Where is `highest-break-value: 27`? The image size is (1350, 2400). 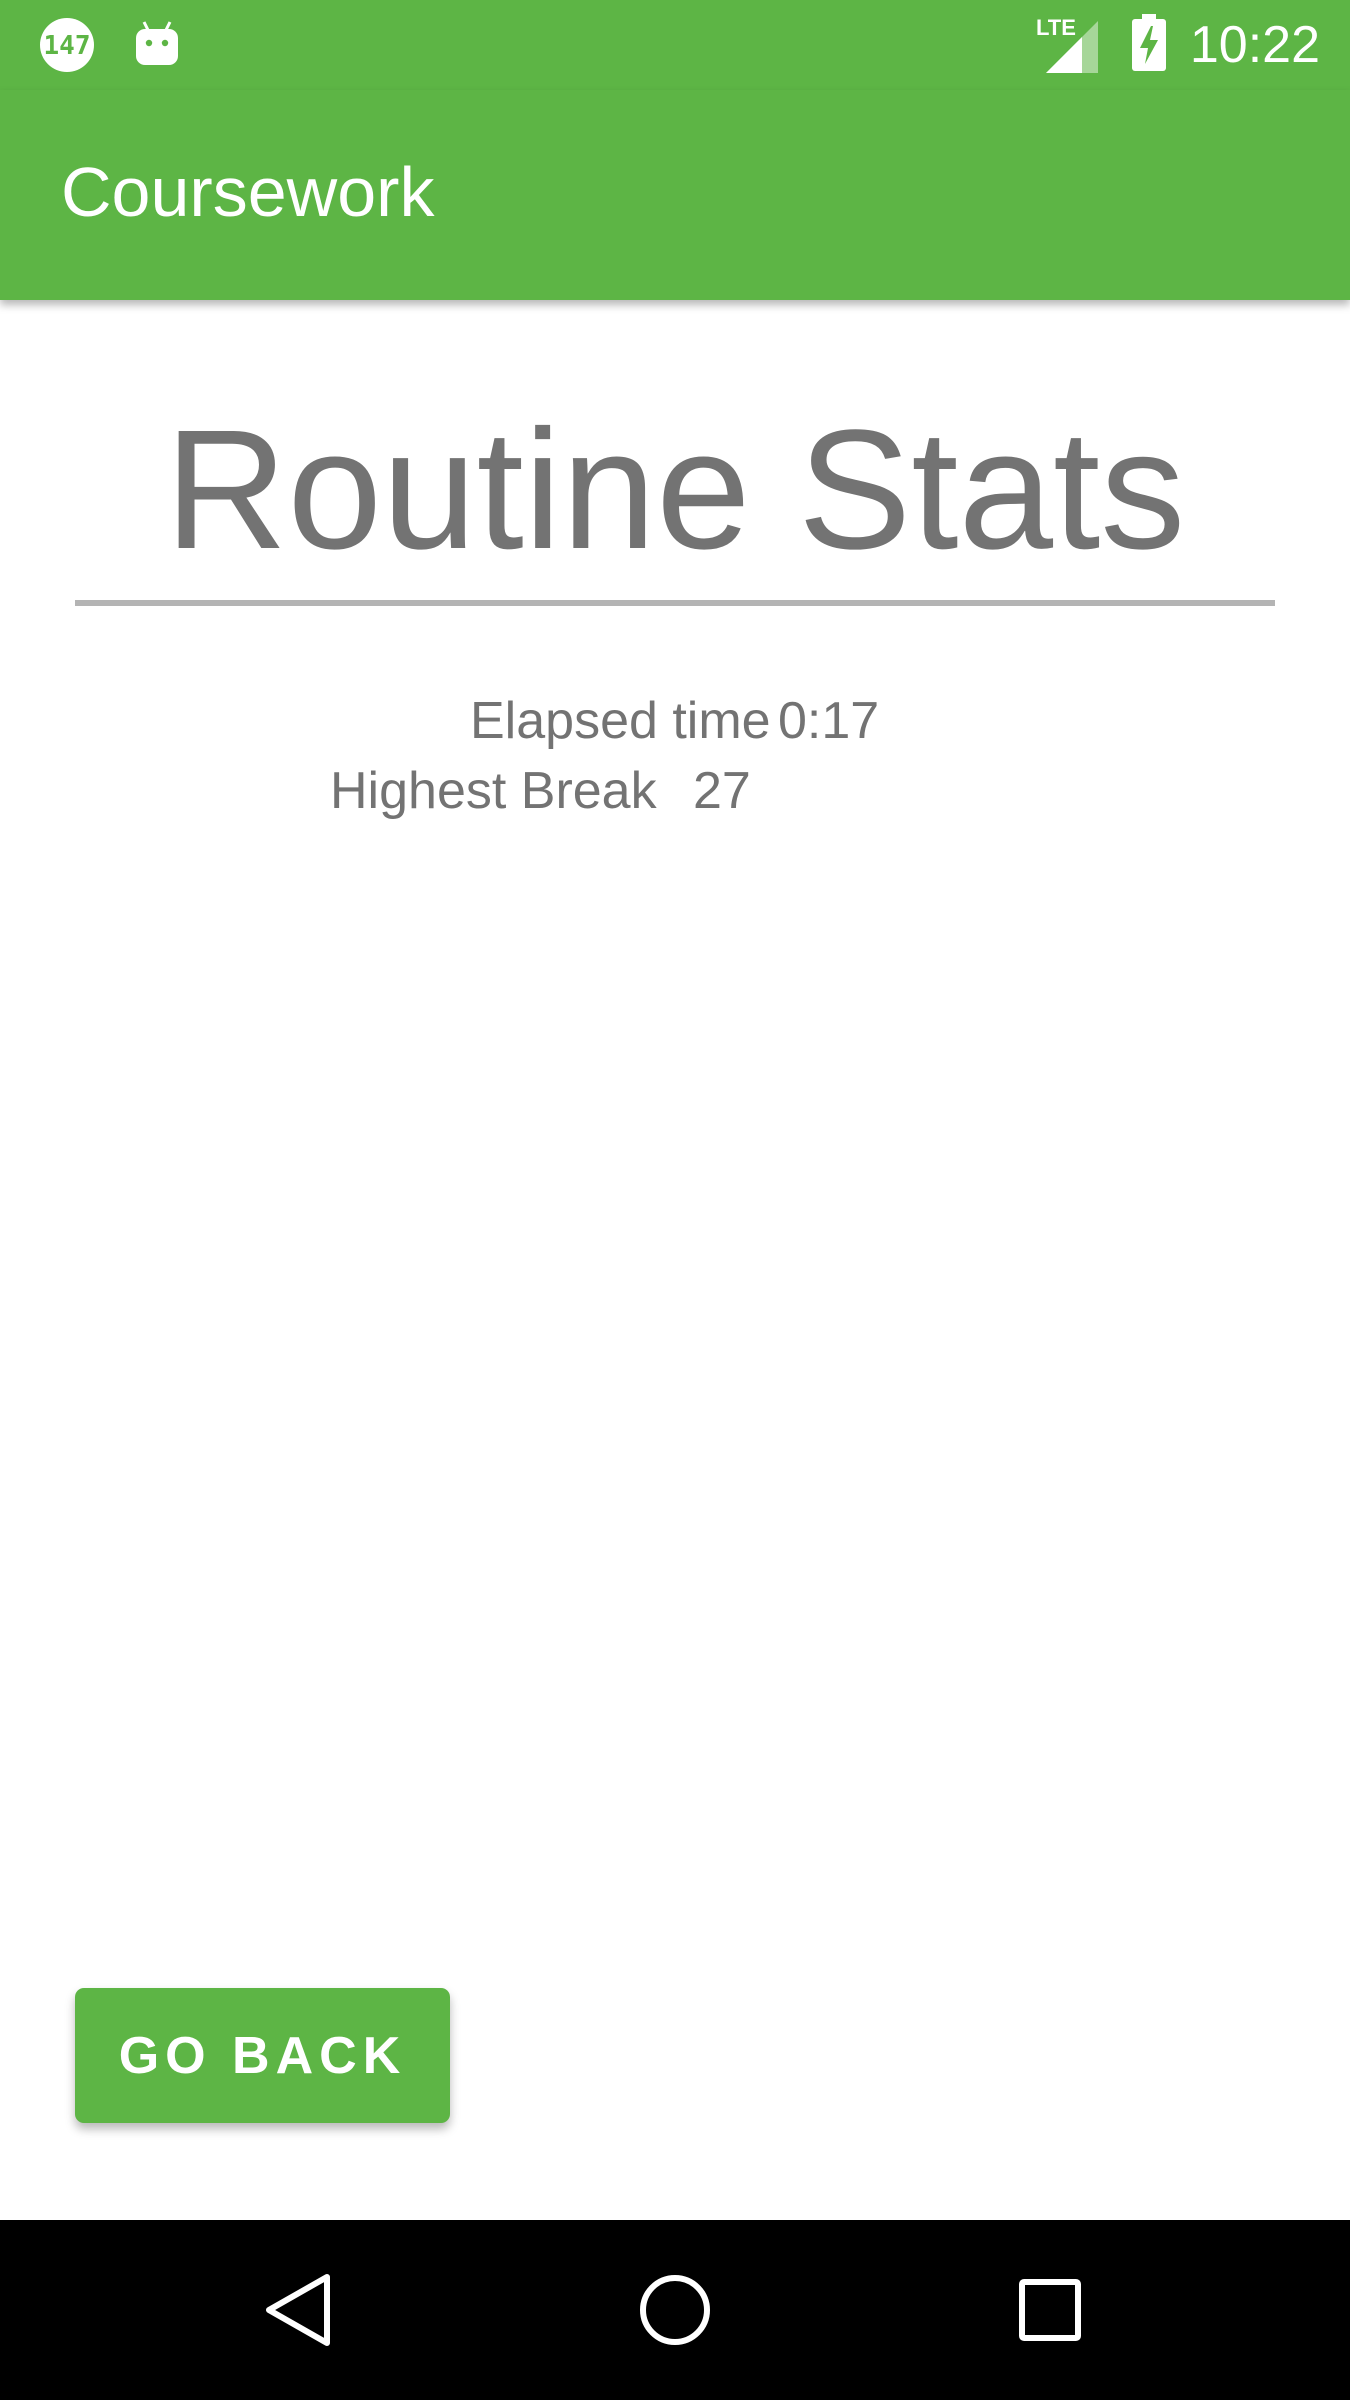 highest-break-value: 27 is located at coordinates (722, 791).